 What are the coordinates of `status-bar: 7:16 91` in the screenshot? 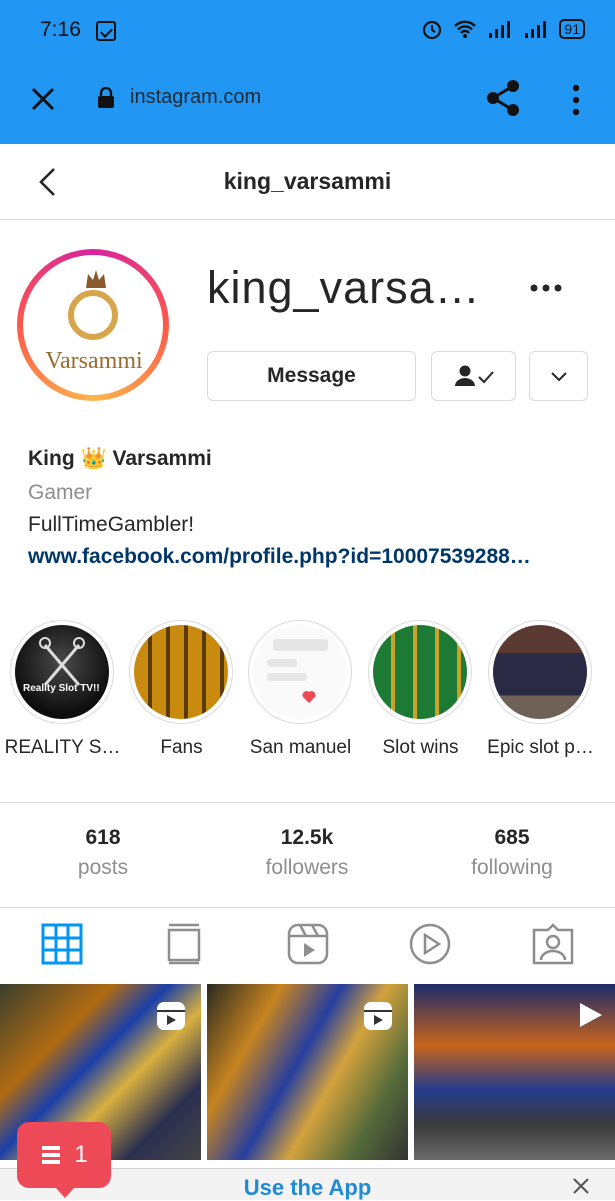 It's located at (307, 31).